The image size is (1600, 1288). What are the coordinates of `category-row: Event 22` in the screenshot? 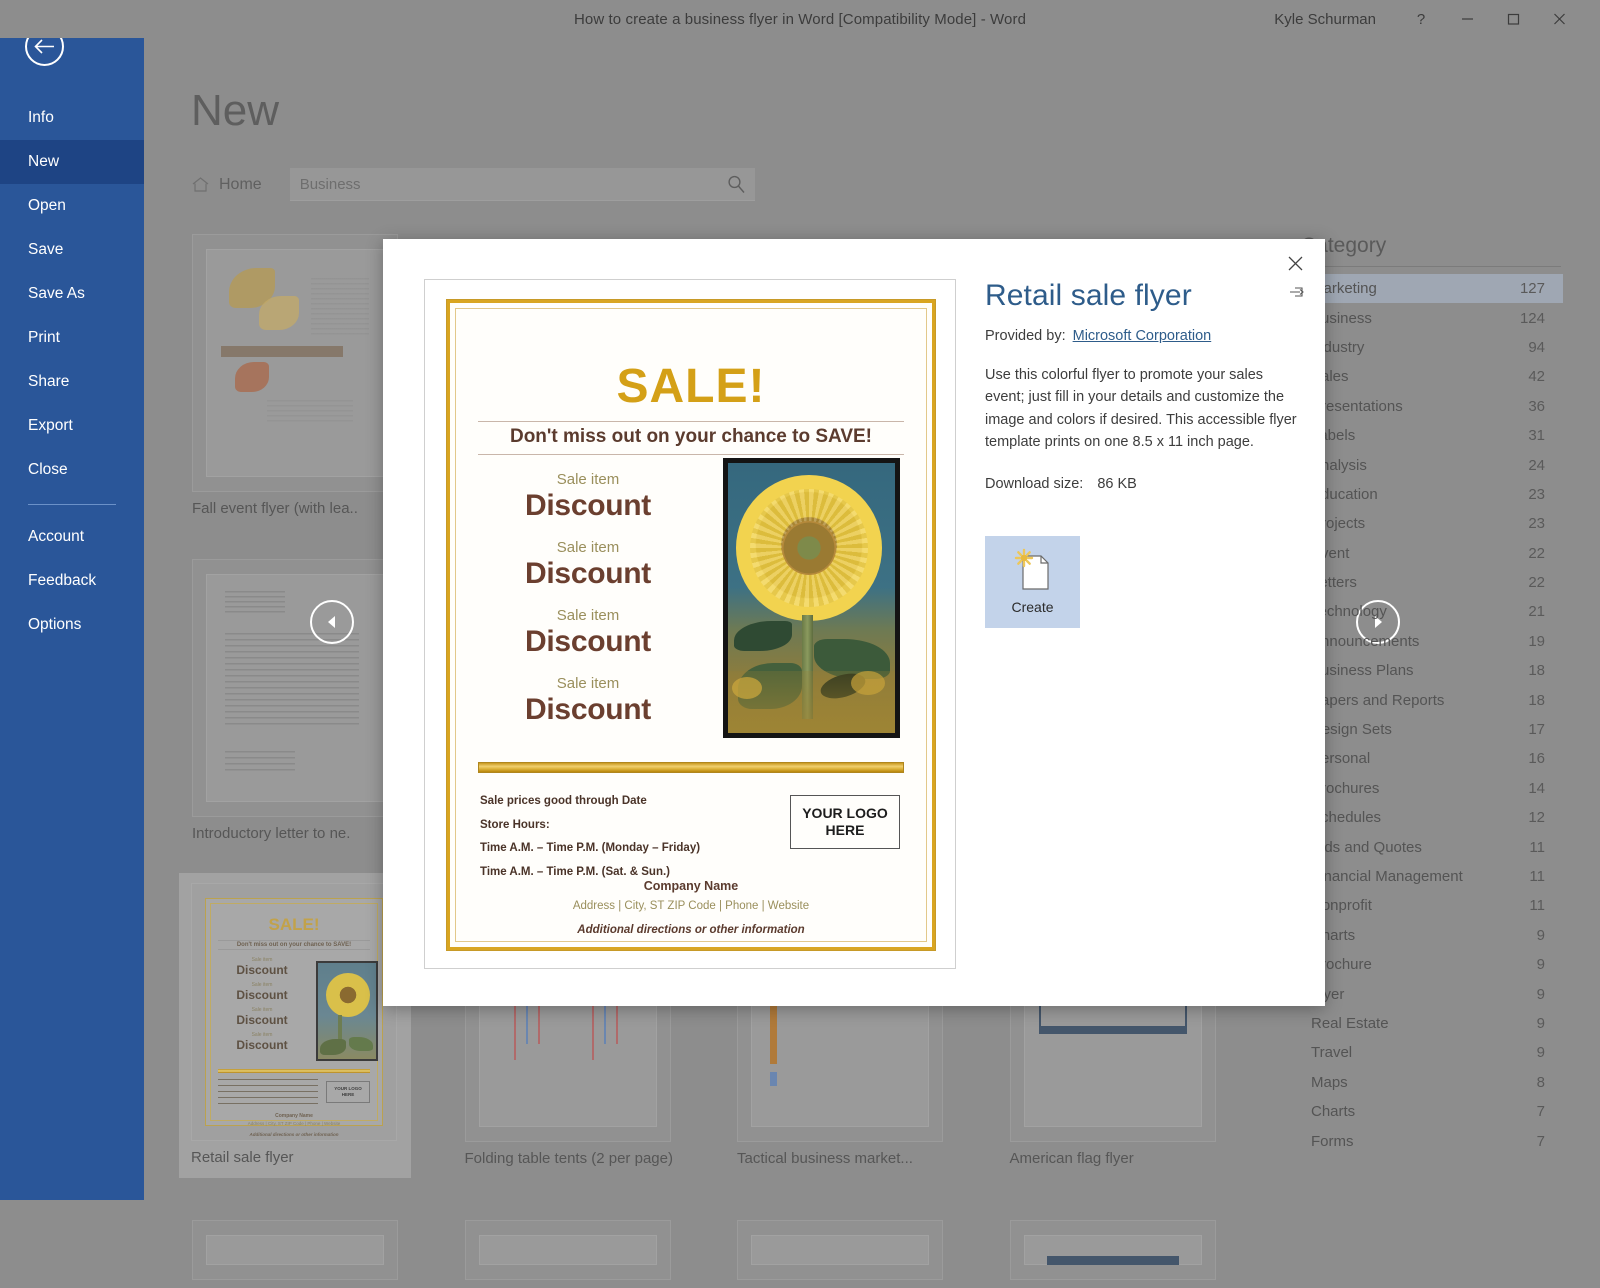 It's located at (1432, 553).